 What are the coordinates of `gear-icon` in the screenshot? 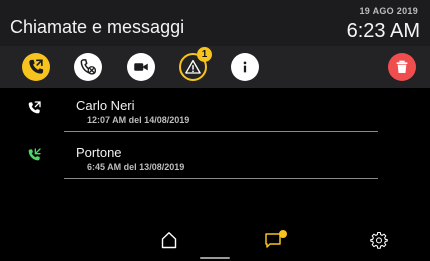 It's located at (379, 240).